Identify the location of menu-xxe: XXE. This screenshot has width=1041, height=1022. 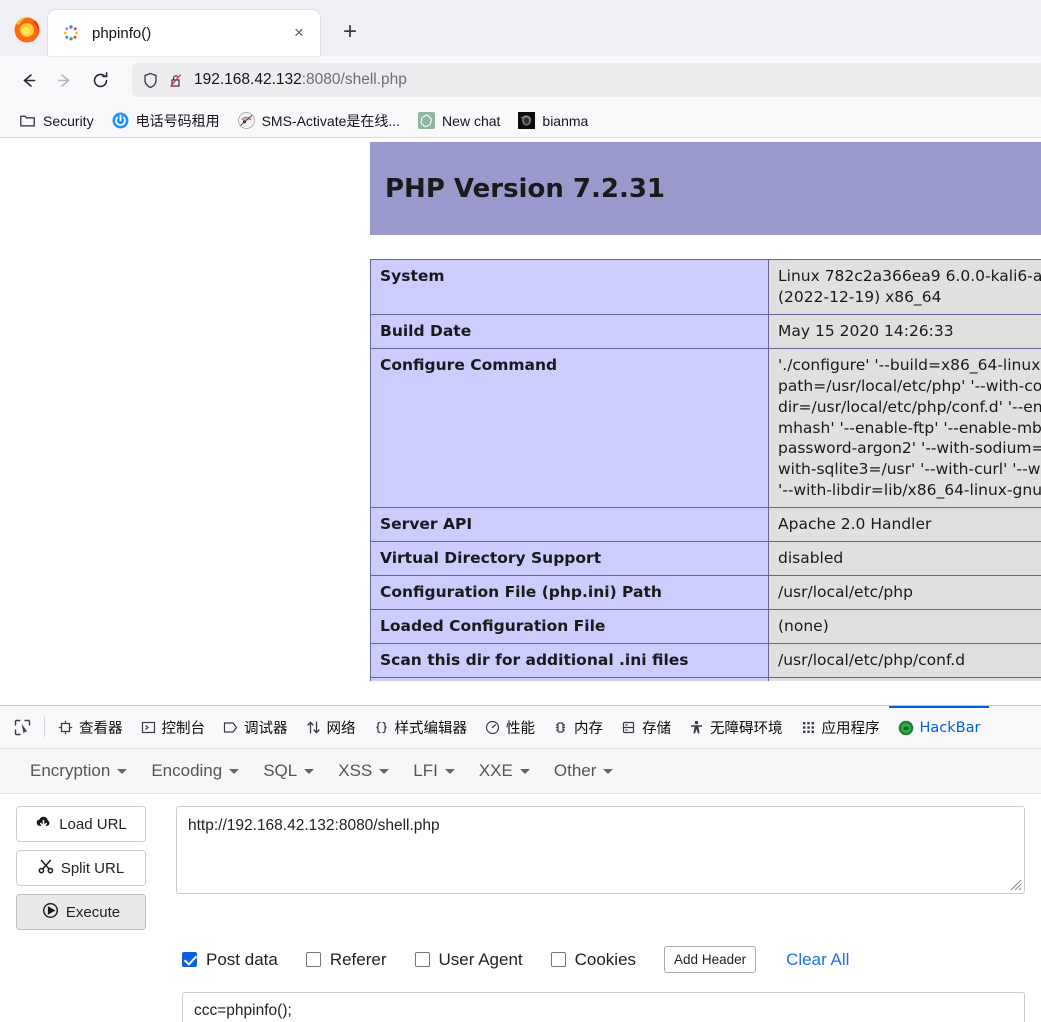
(504, 771).